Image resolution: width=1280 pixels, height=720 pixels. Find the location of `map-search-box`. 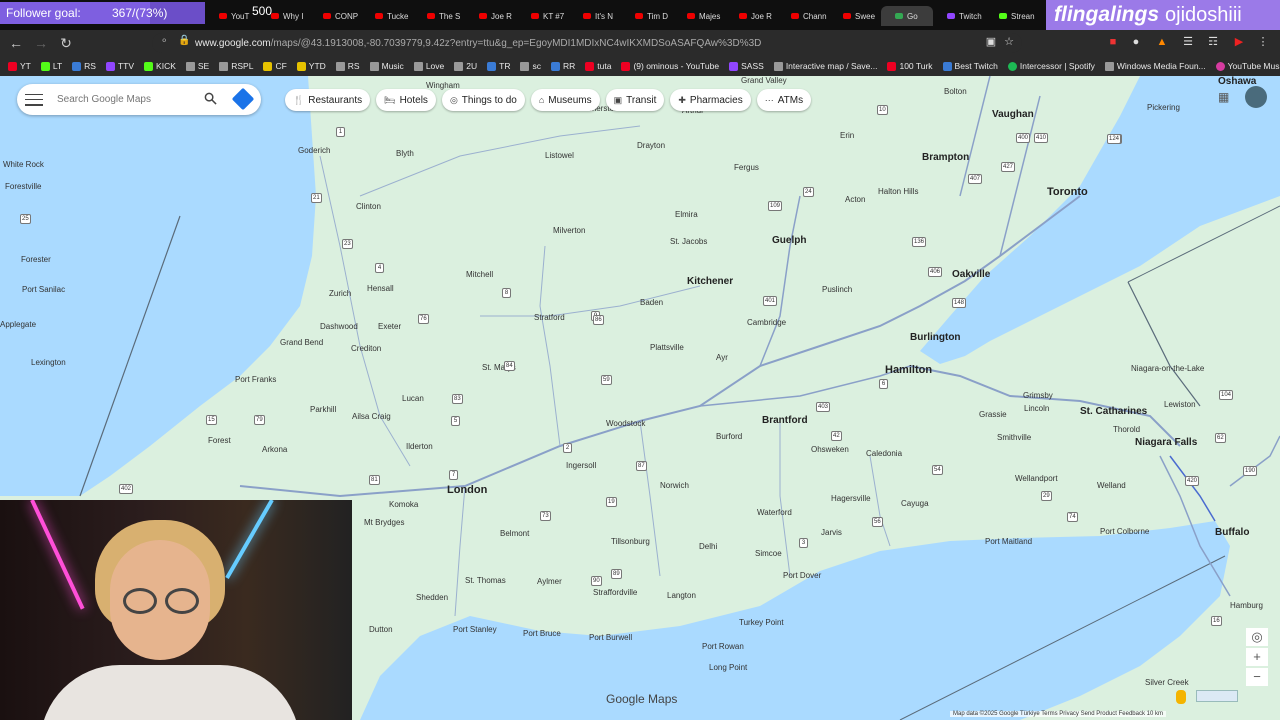

map-search-box is located at coordinates (139, 99).